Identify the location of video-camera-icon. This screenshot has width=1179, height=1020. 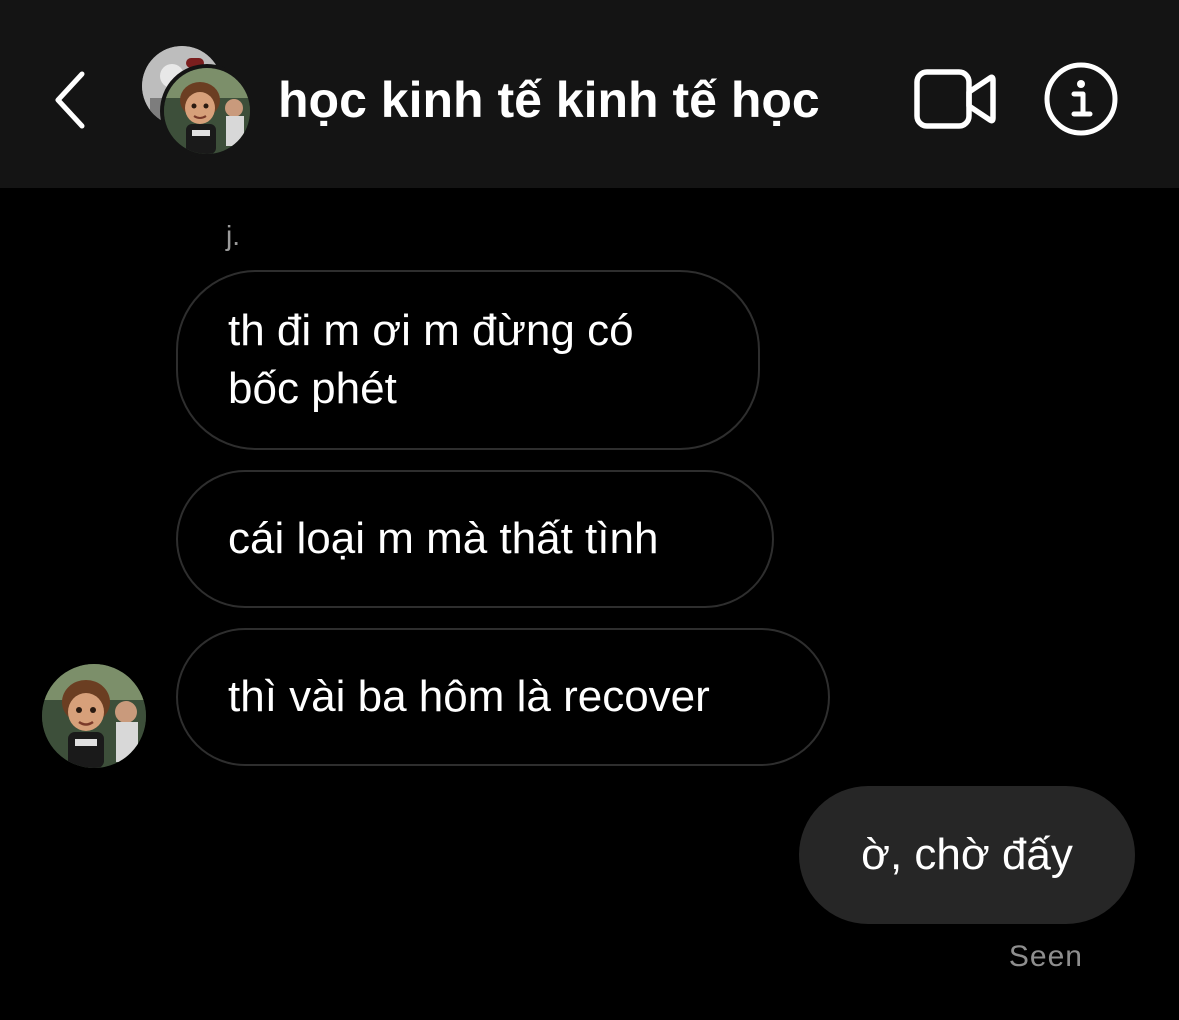
(955, 99).